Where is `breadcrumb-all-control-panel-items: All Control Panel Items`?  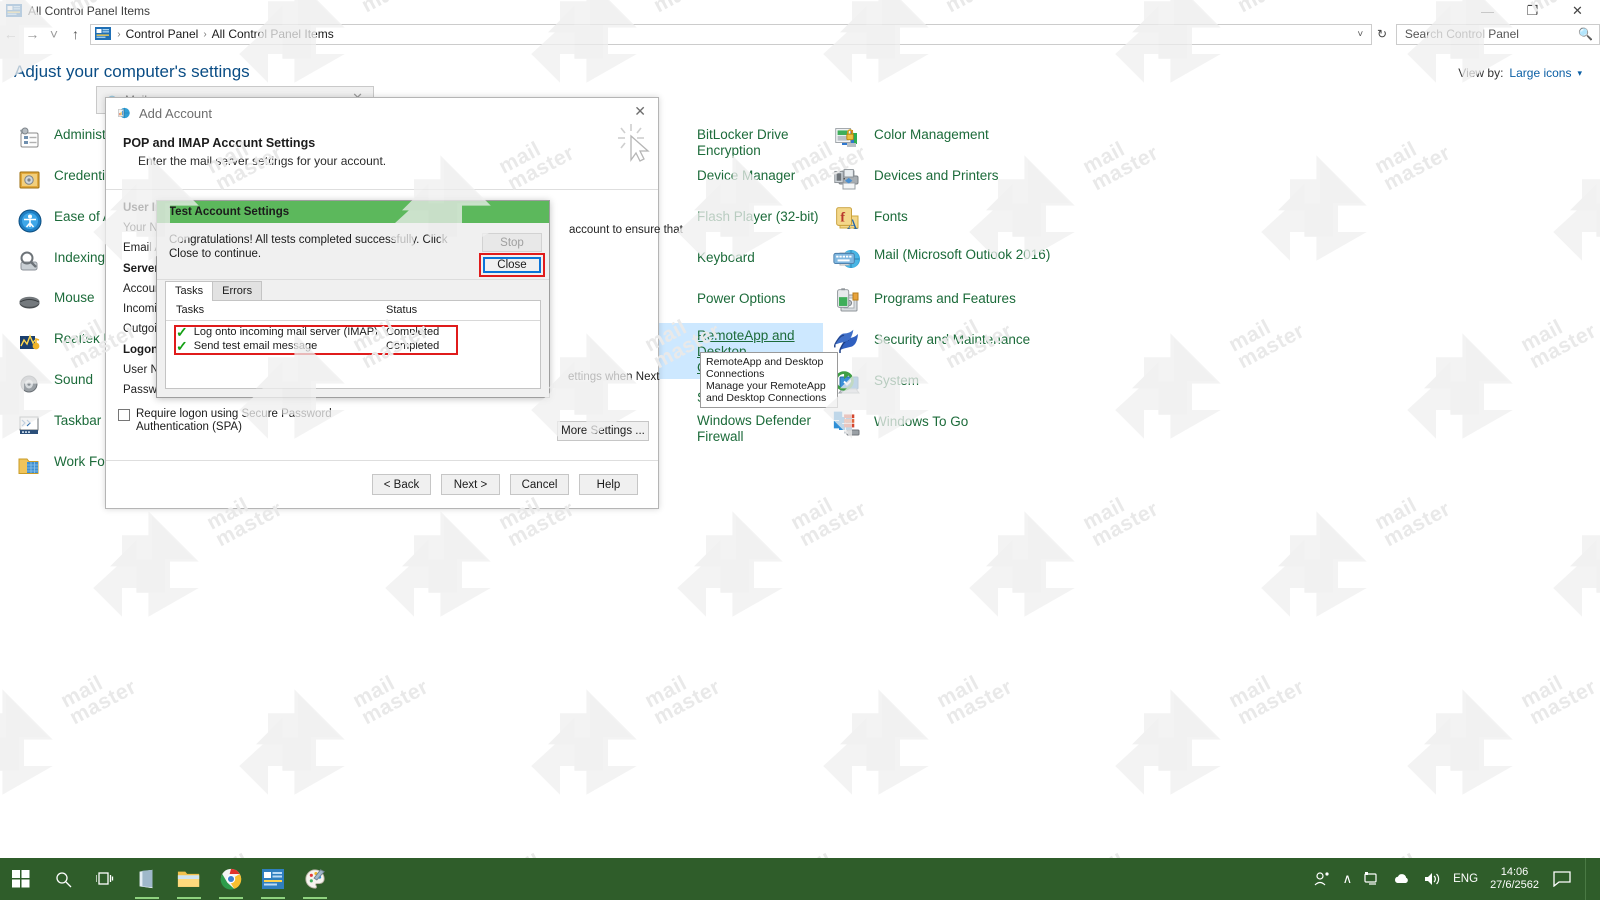
breadcrumb-all-control-panel-items: All Control Panel Items is located at coordinates (273, 34).